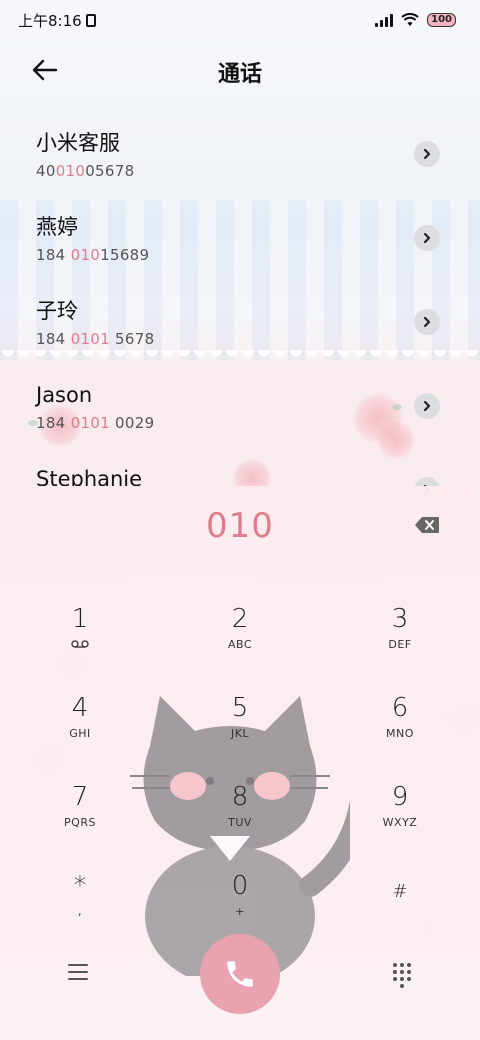 Image resolution: width=480 pixels, height=1040 pixels. I want to click on key-2: 2 ABC, so click(240, 640).